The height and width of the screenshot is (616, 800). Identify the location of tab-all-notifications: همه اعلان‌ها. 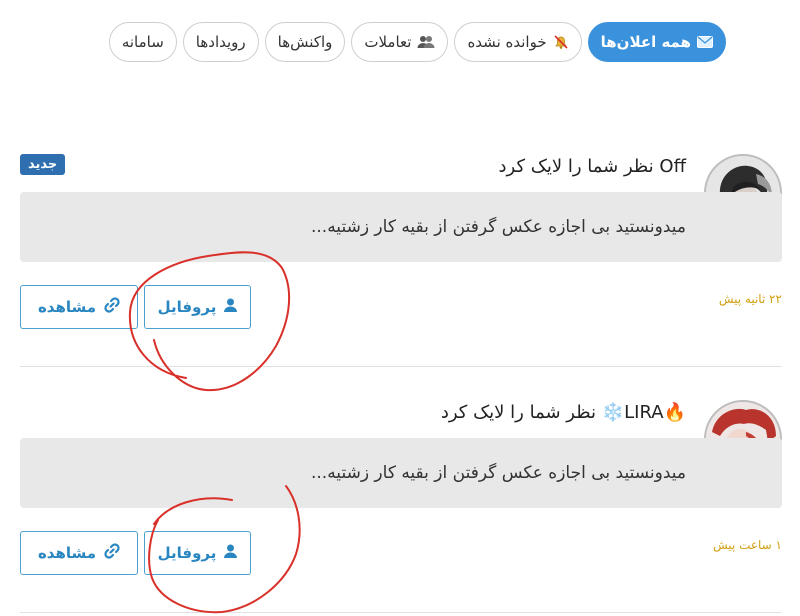
(656, 42).